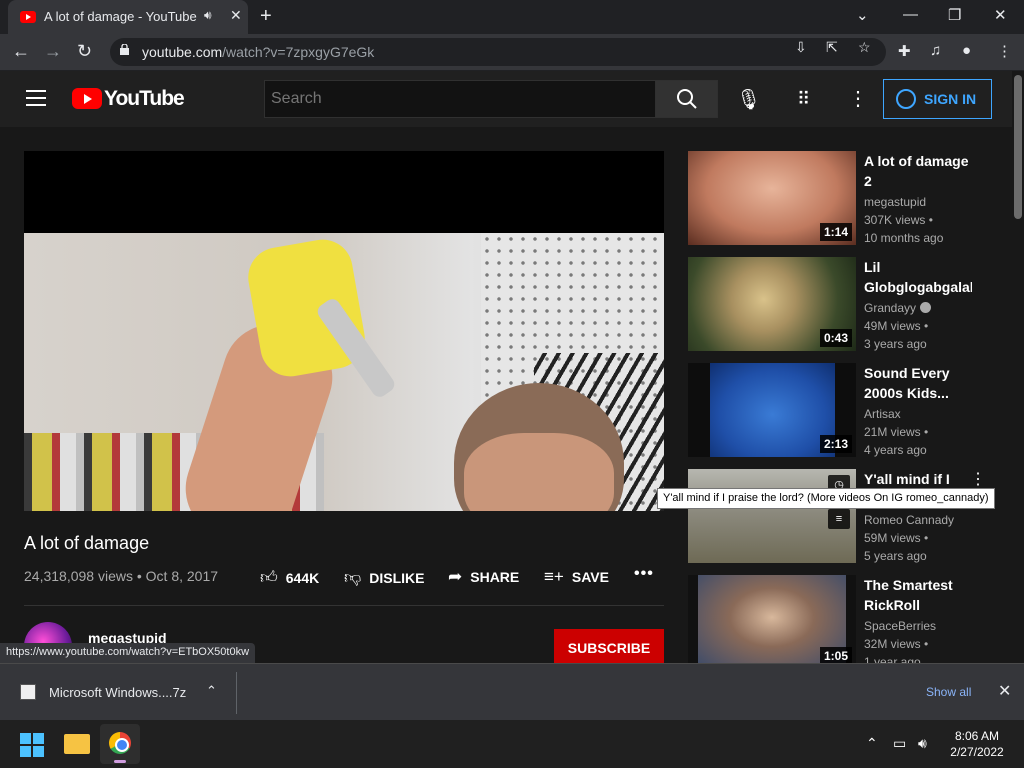 The image size is (1024, 768). I want to click on restore-icon: ❐, so click(954, 15).